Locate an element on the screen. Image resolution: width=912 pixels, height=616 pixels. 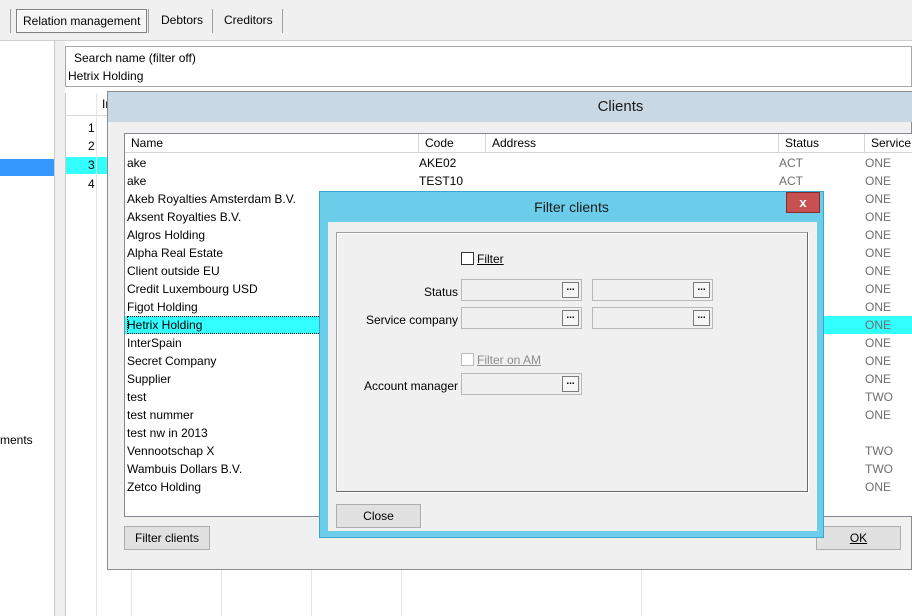
ok-button: OK is located at coordinates (858, 538).